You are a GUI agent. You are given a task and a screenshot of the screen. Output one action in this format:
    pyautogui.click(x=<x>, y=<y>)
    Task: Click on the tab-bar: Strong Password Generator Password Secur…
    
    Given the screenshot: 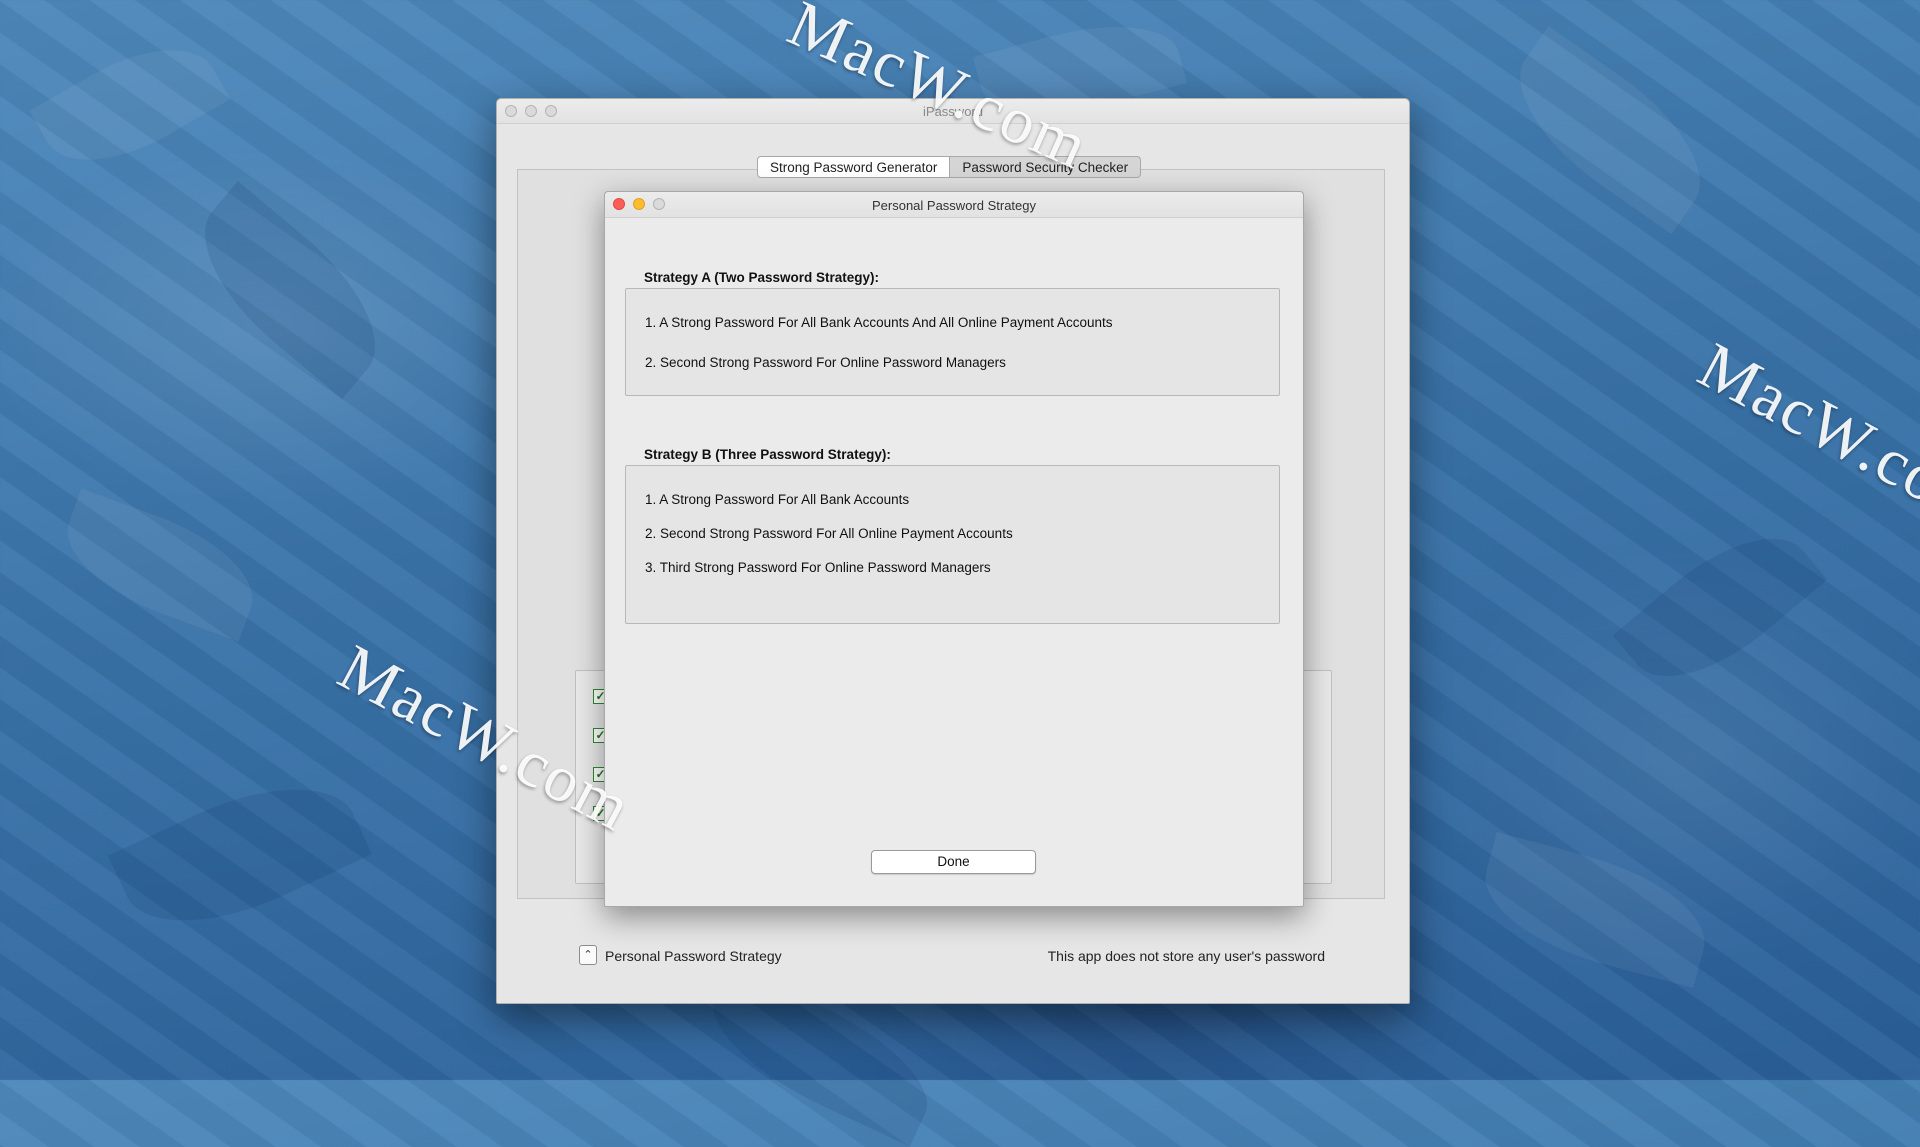 What is the action you would take?
    pyautogui.click(x=949, y=167)
    